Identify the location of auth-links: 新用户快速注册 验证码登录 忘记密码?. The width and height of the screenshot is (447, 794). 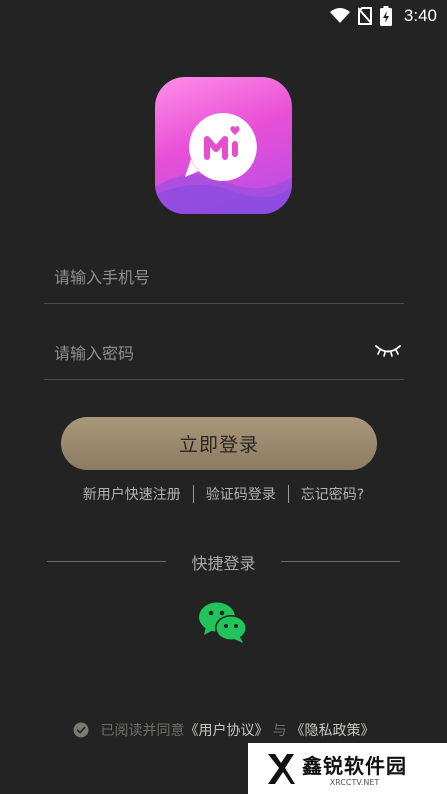
(223, 494).